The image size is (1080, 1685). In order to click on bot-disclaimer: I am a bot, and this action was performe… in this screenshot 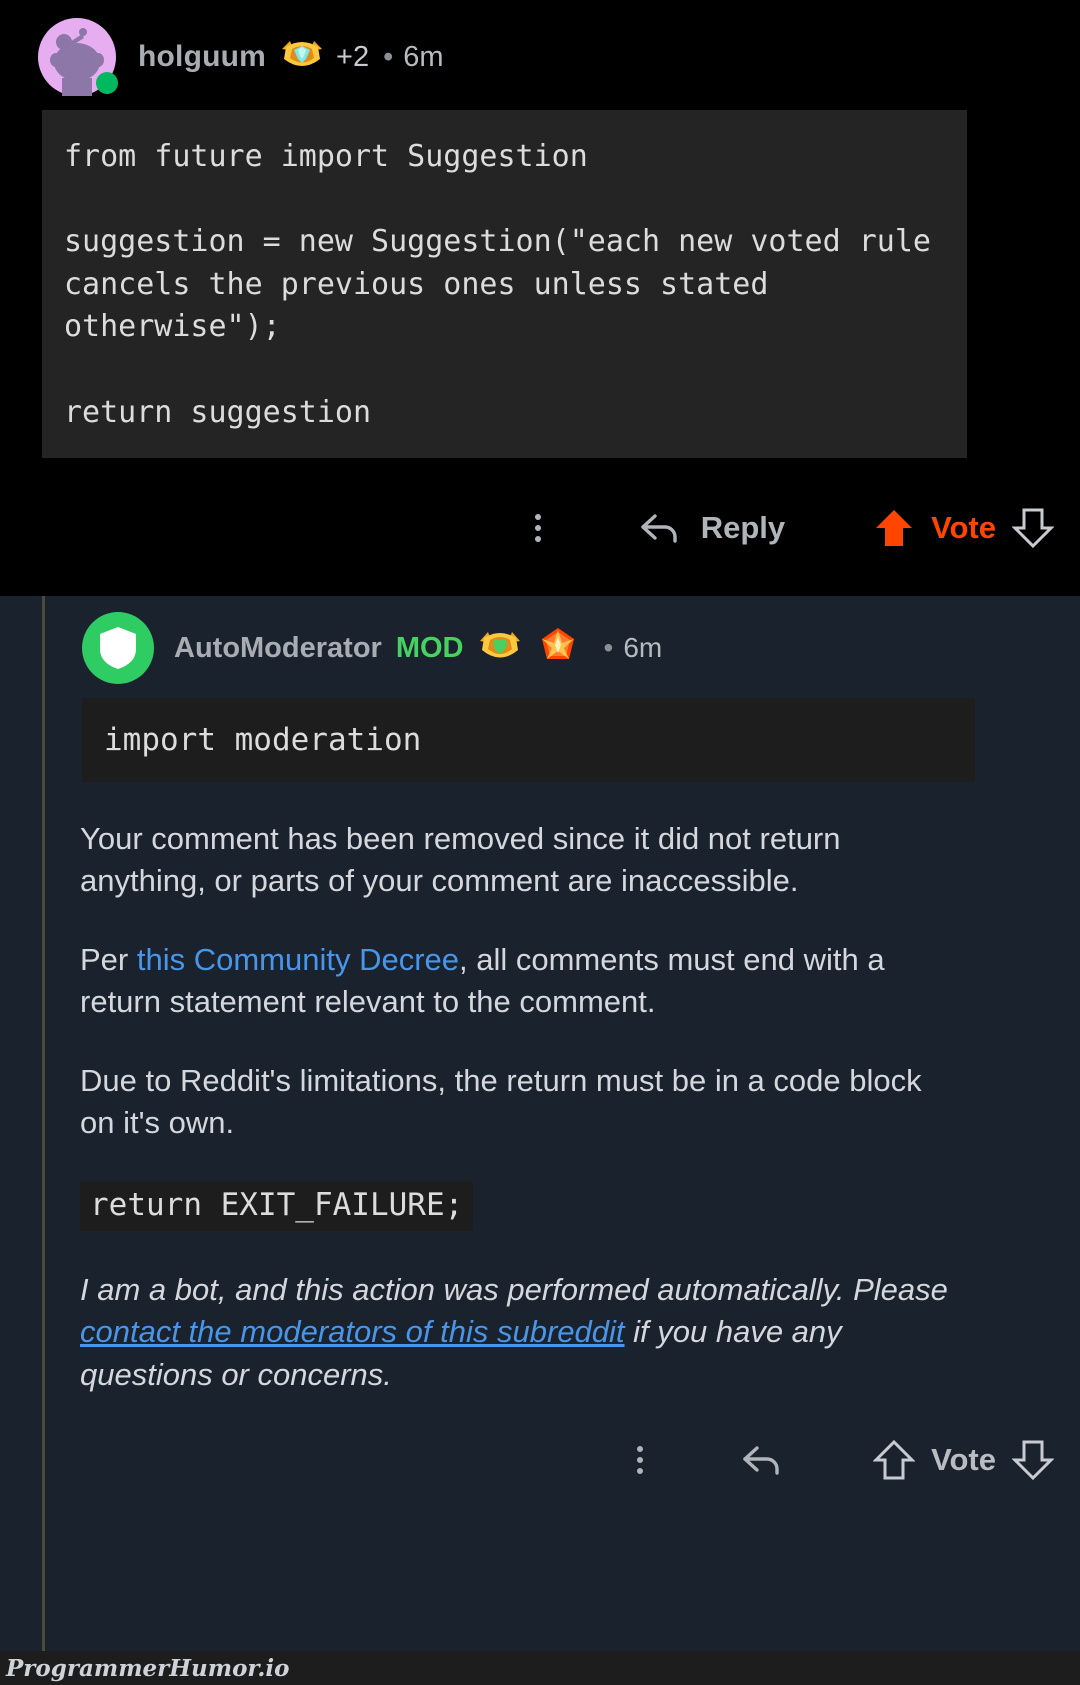, I will do `click(520, 1332)`.